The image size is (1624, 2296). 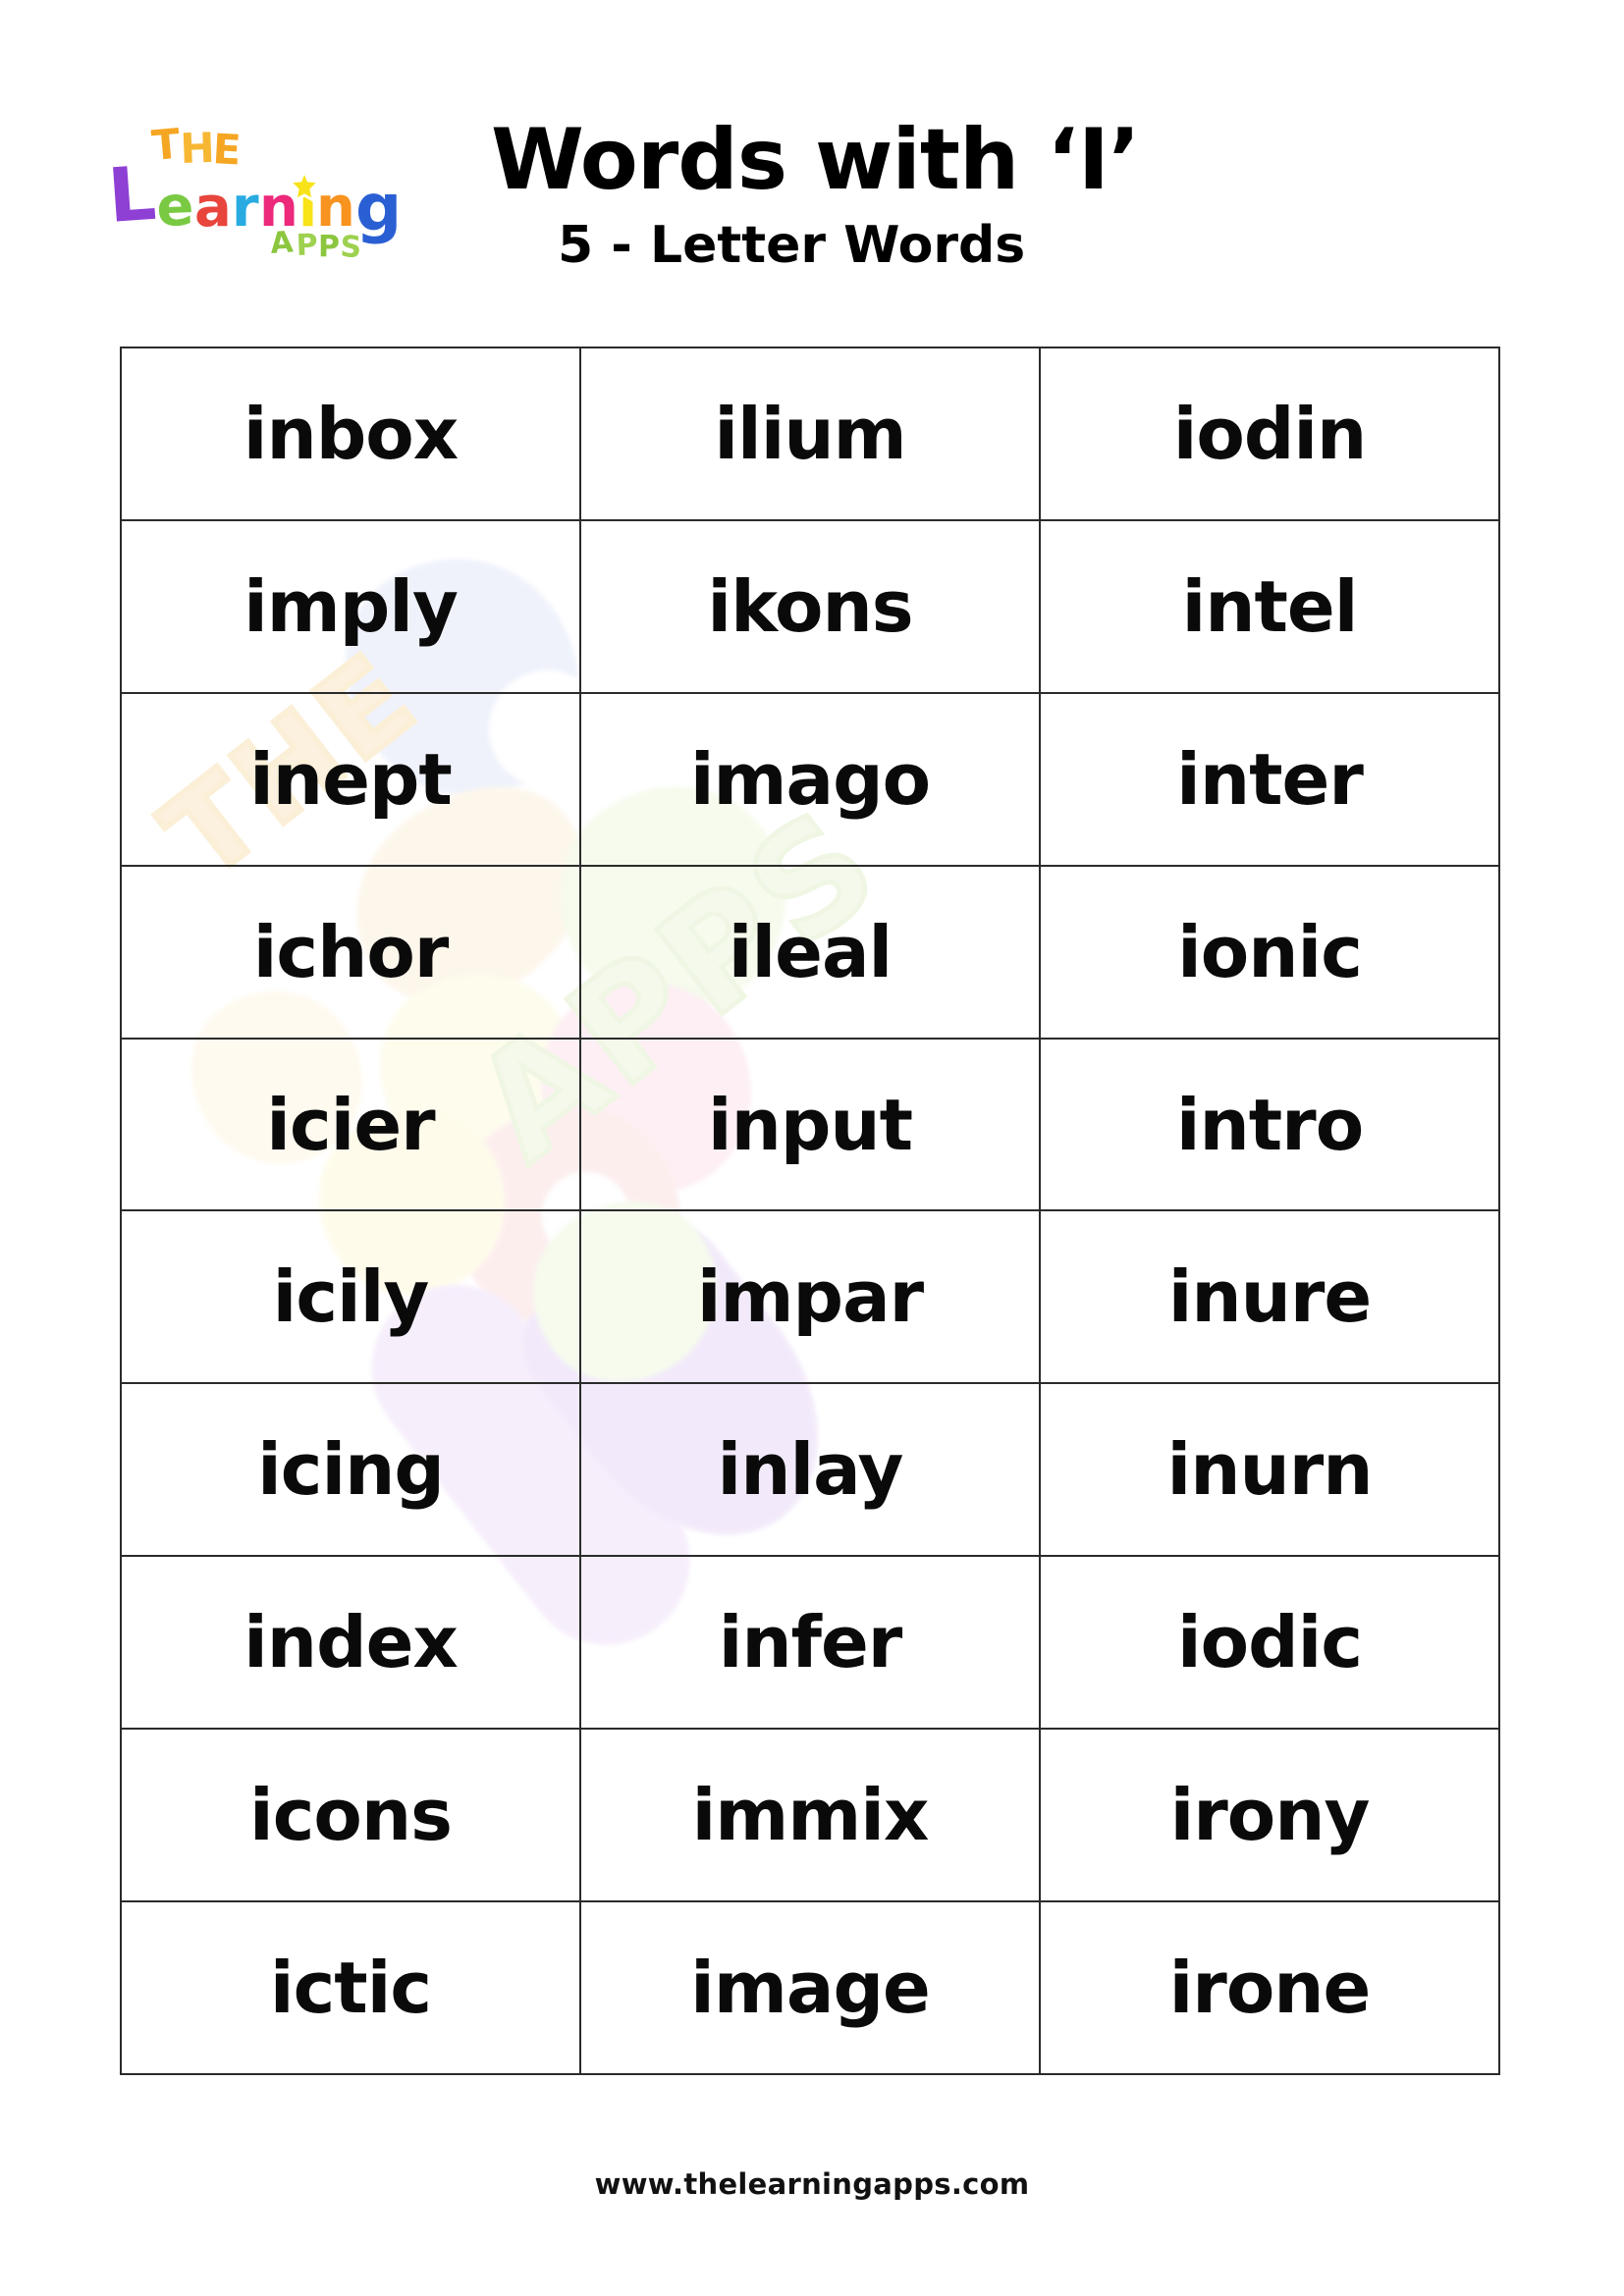 I want to click on word-cell: irony, so click(x=1269, y=1816).